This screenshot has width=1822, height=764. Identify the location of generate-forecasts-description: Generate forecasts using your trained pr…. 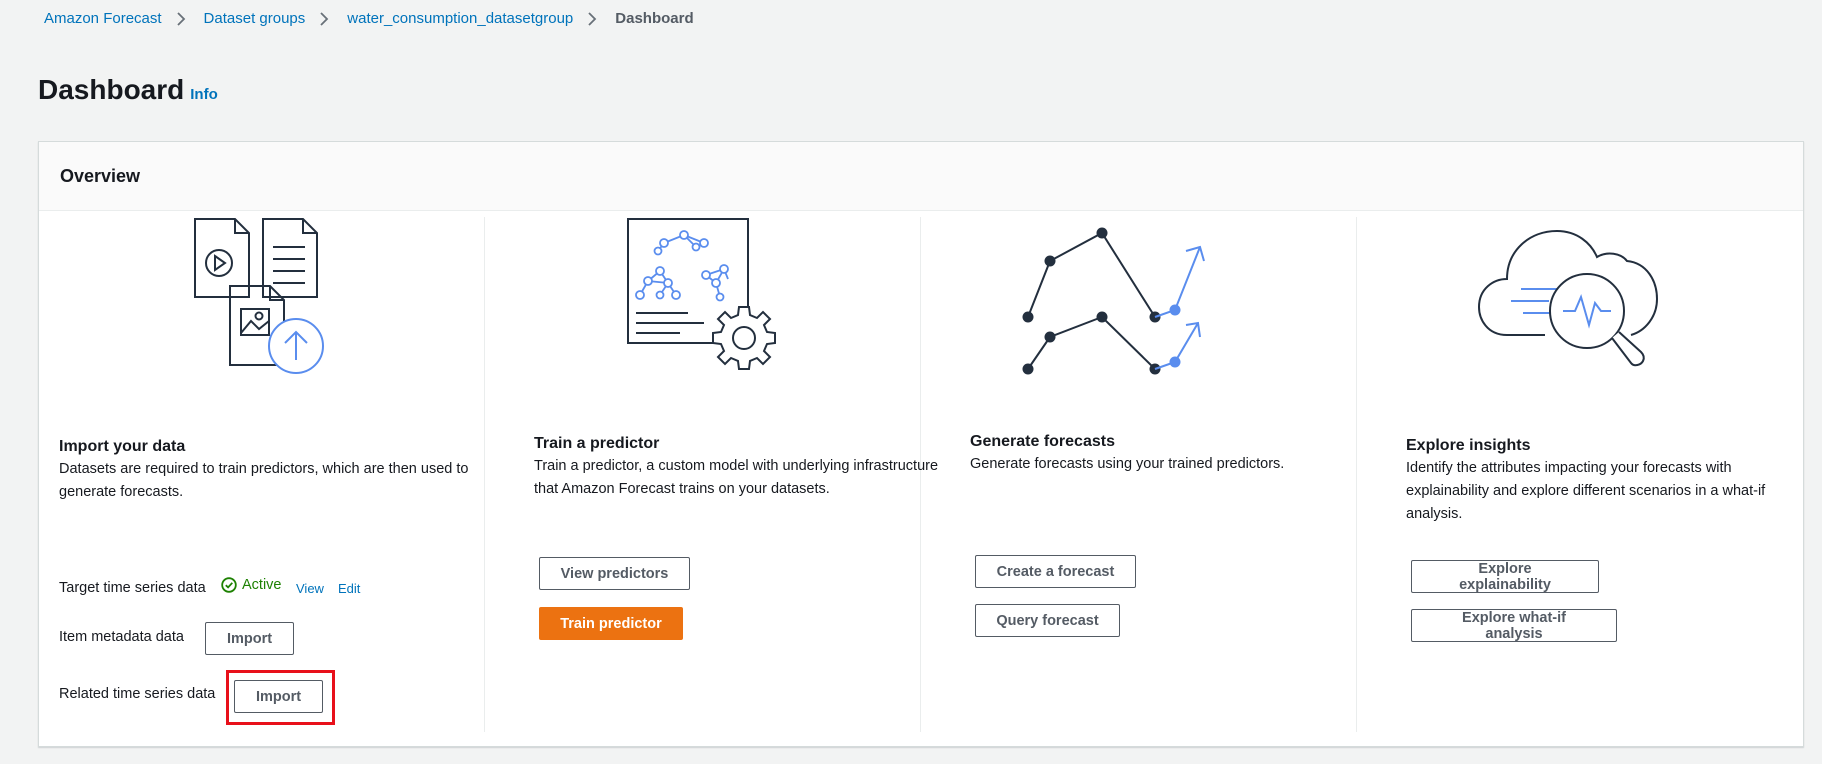
(1127, 464).